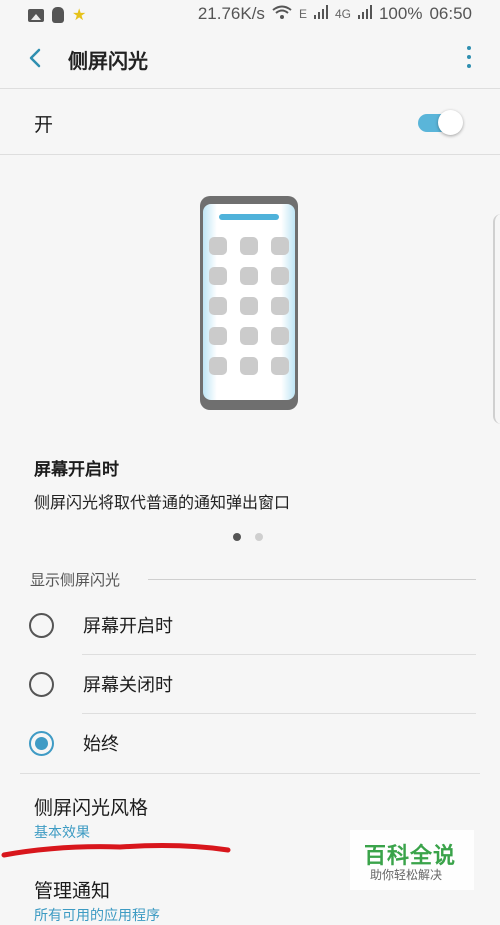 This screenshot has height=925, width=500. What do you see at coordinates (76, 470) in the screenshot?
I see `preview-title: 屏幕开启时` at bounding box center [76, 470].